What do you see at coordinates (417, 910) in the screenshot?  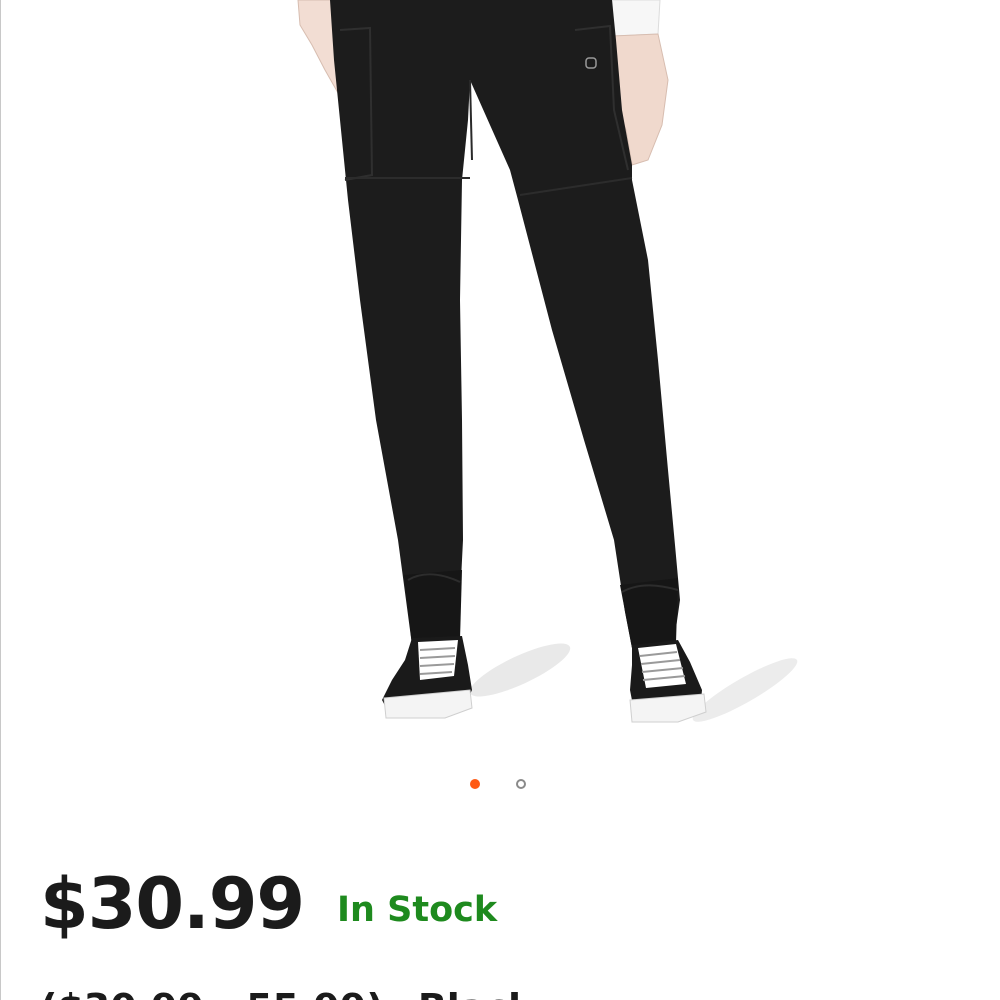 I see `stock-status: In Stock` at bounding box center [417, 910].